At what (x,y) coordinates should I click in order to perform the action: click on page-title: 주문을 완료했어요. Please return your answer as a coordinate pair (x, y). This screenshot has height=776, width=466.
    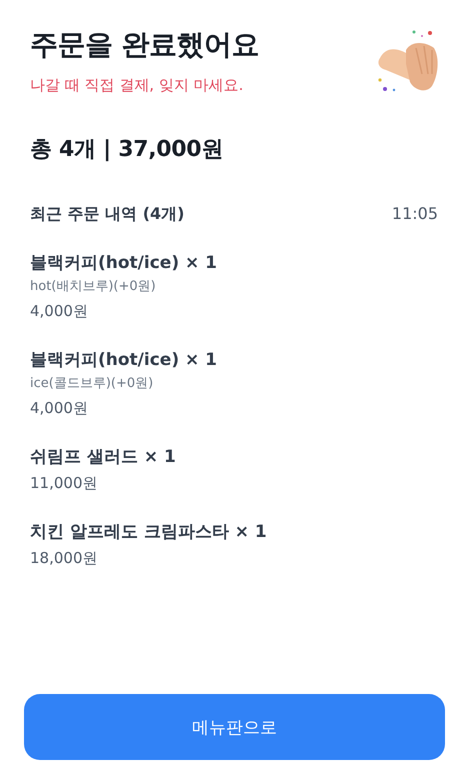
    Looking at the image, I should click on (145, 45).